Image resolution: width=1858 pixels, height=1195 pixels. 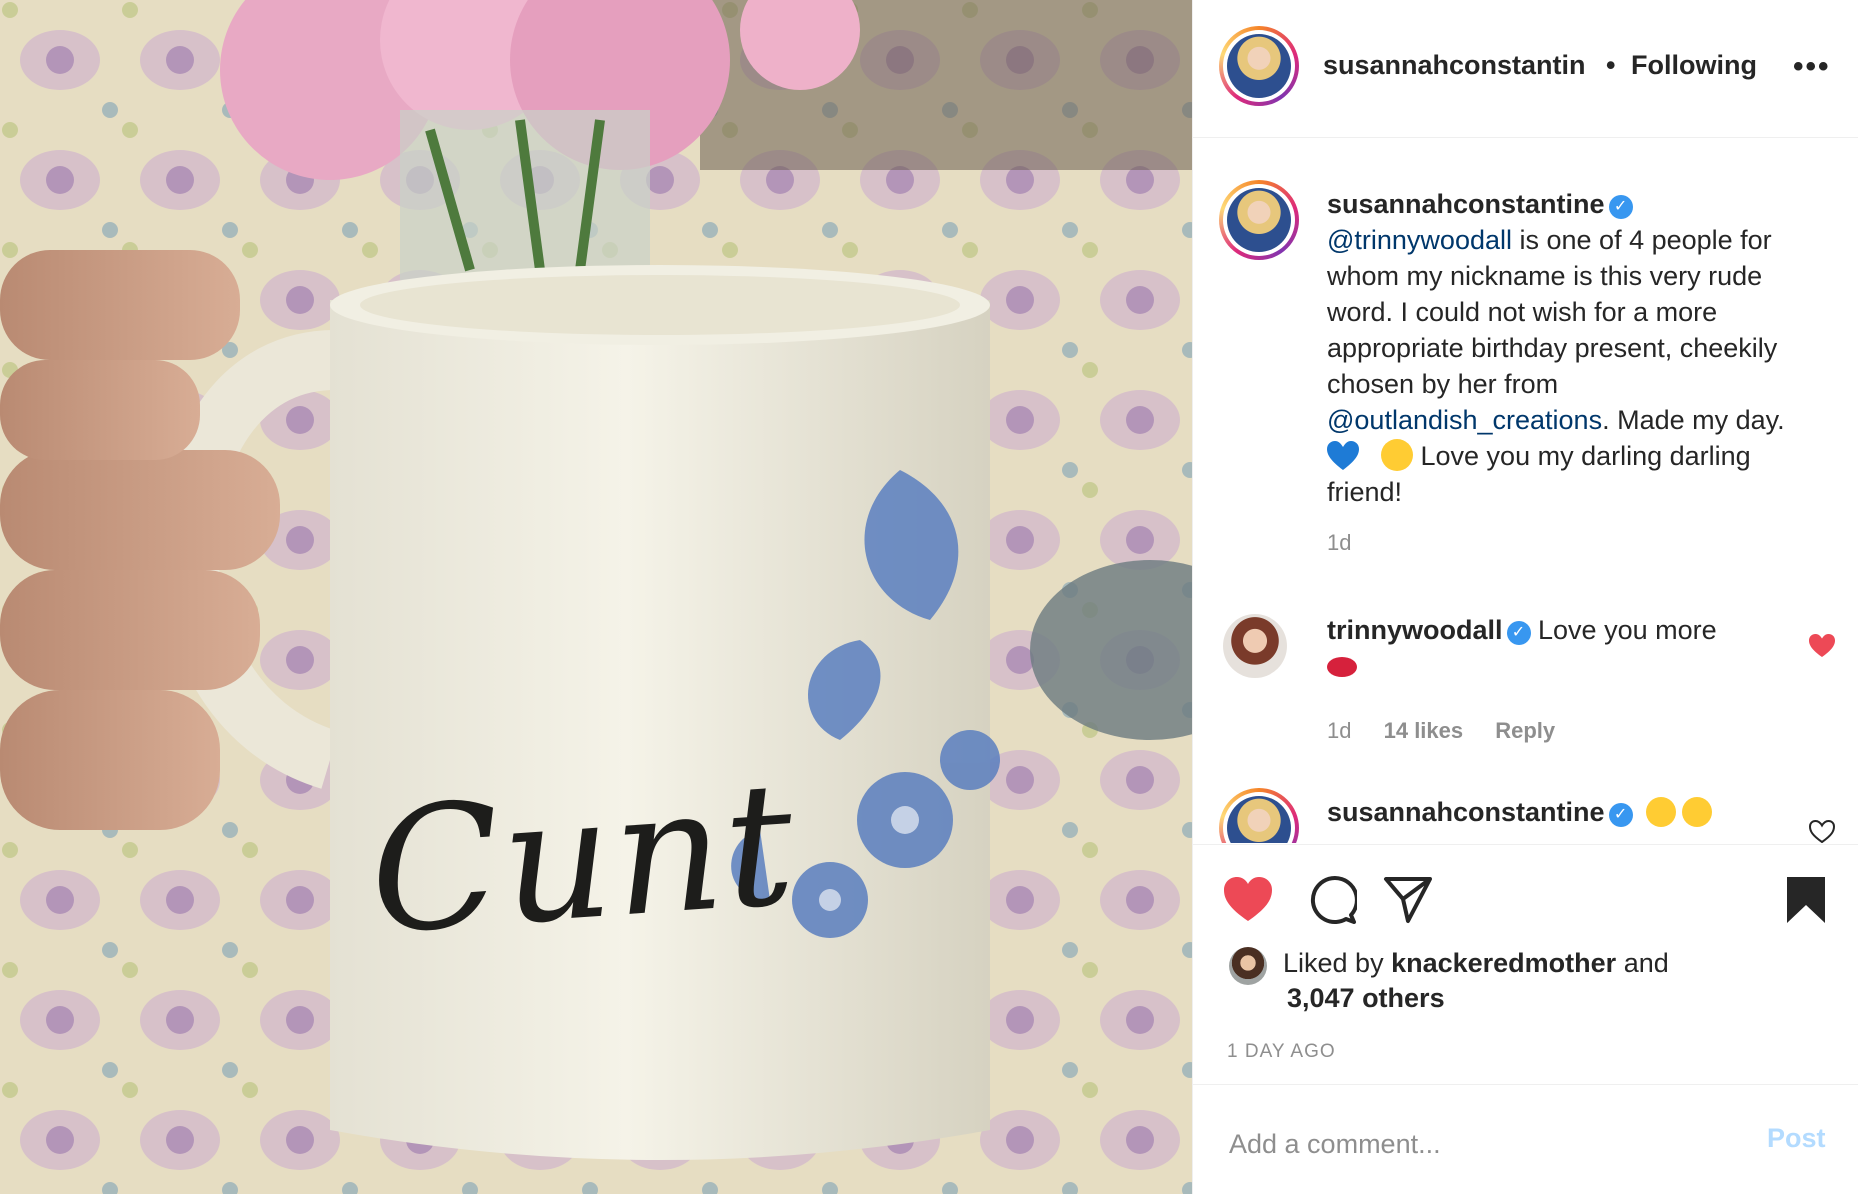 What do you see at coordinates (1547, 648) in the screenshot?
I see `comment-body: trinnywoodall ✓ Love you more` at bounding box center [1547, 648].